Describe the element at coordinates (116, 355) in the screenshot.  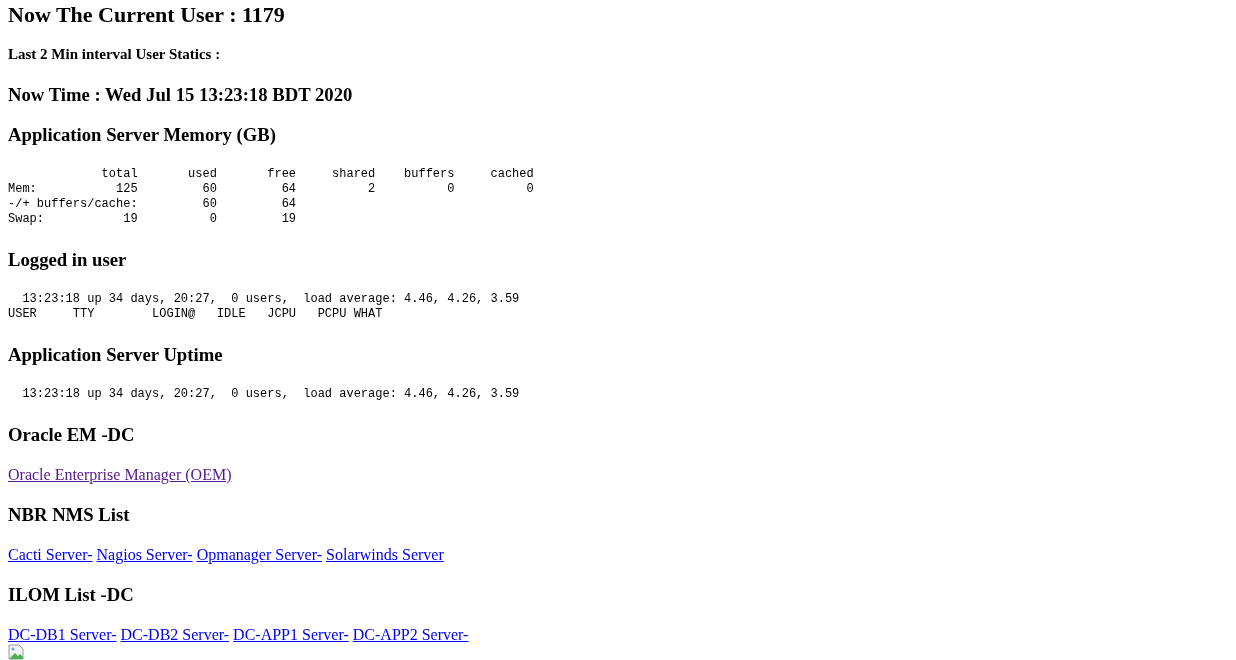
I see `section-heading: Application Server Uptime` at that location.